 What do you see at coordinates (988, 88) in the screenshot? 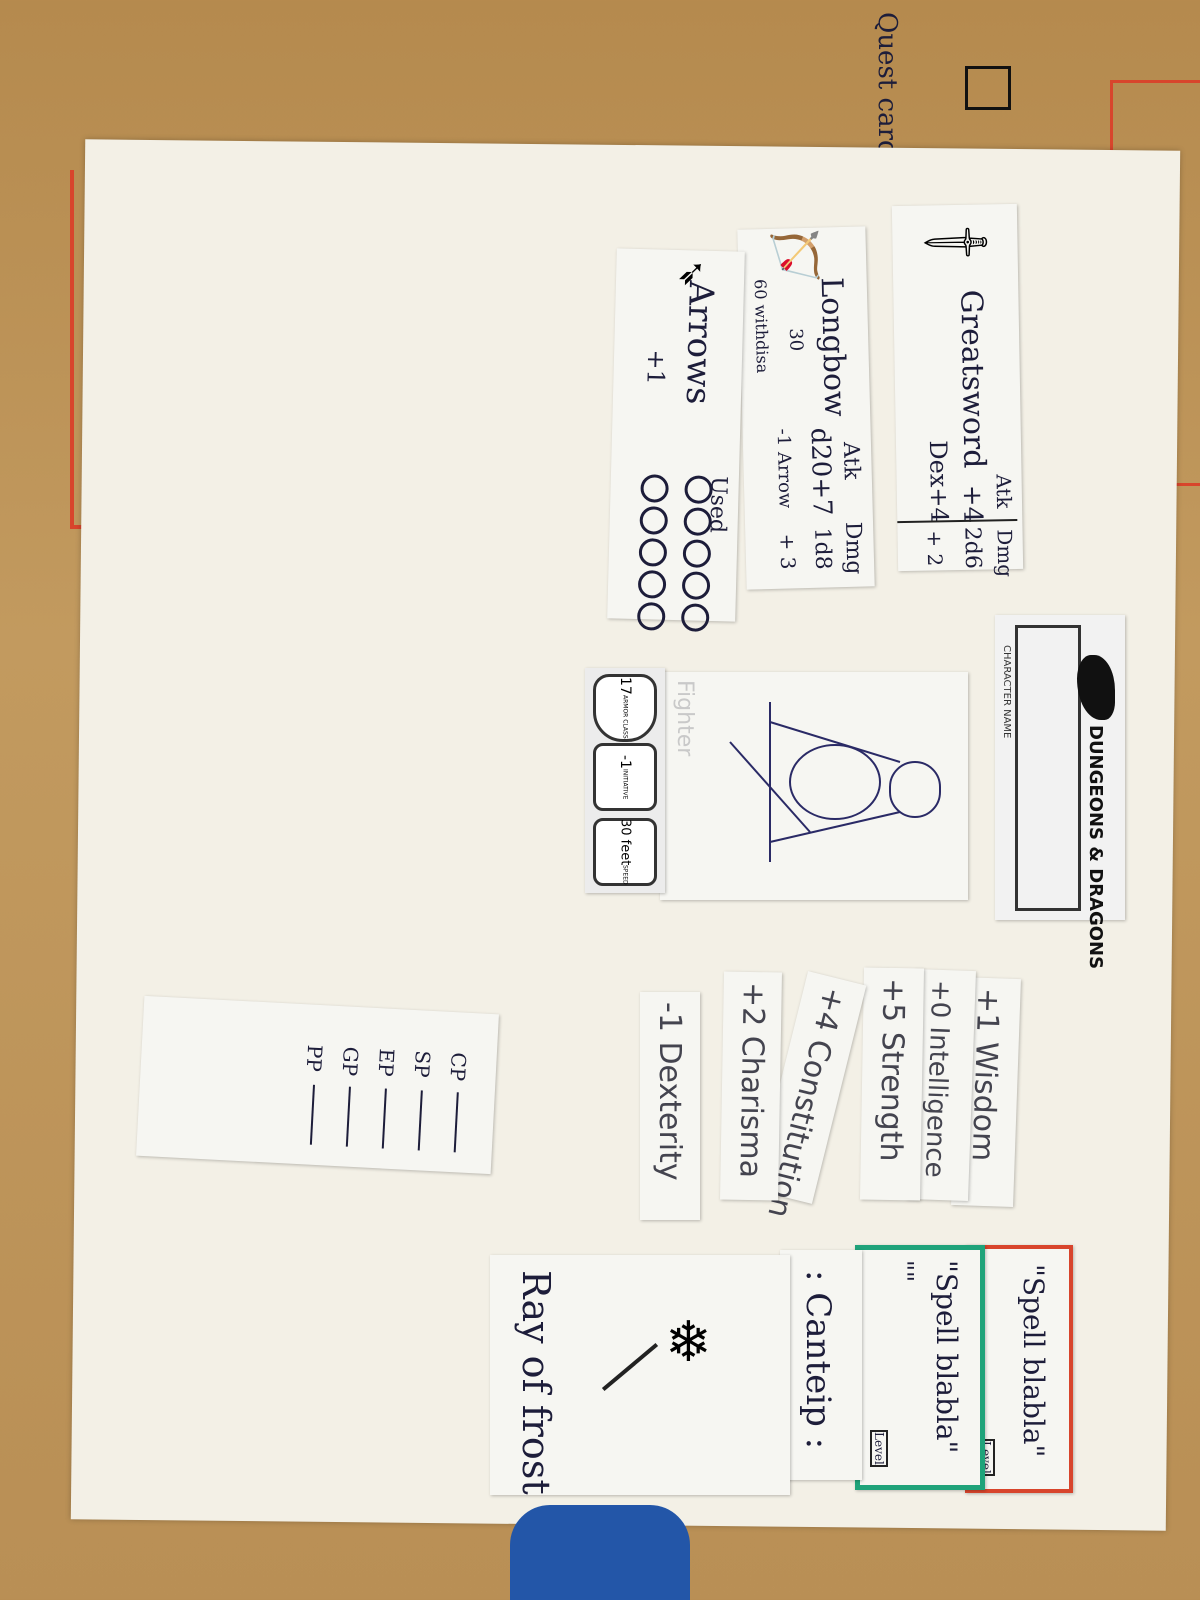
I see `checkbox-icon` at bounding box center [988, 88].